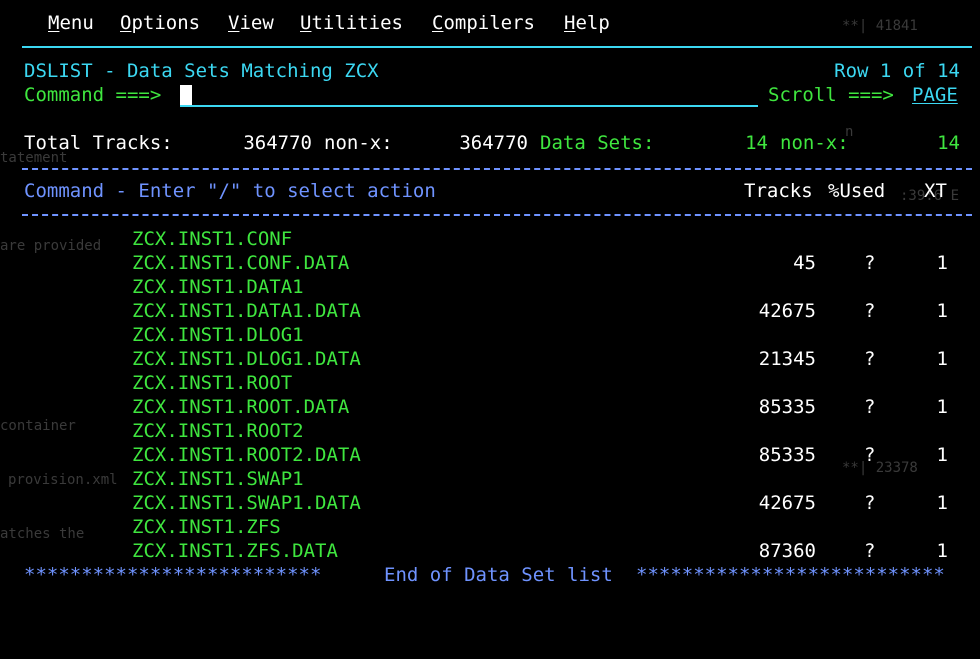  I want to click on text-cursor, so click(186, 95).